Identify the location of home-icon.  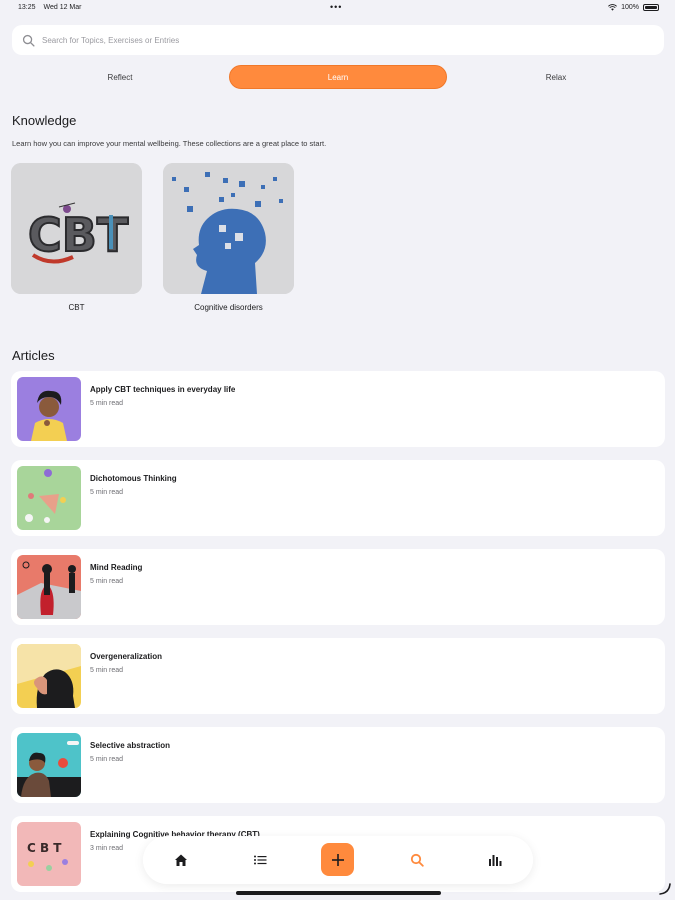
(181, 860).